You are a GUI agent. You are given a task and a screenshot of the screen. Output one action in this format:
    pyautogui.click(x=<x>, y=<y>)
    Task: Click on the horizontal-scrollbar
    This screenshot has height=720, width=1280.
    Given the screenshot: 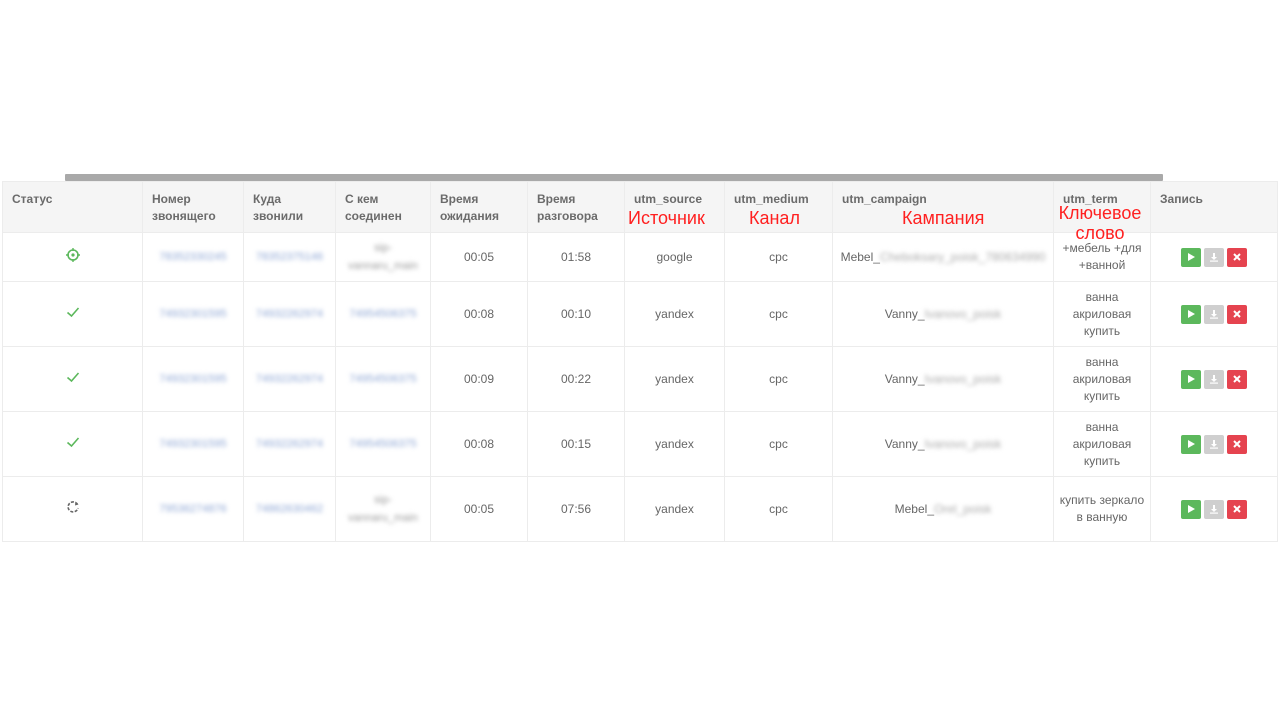 What is the action you would take?
    pyautogui.click(x=614, y=177)
    